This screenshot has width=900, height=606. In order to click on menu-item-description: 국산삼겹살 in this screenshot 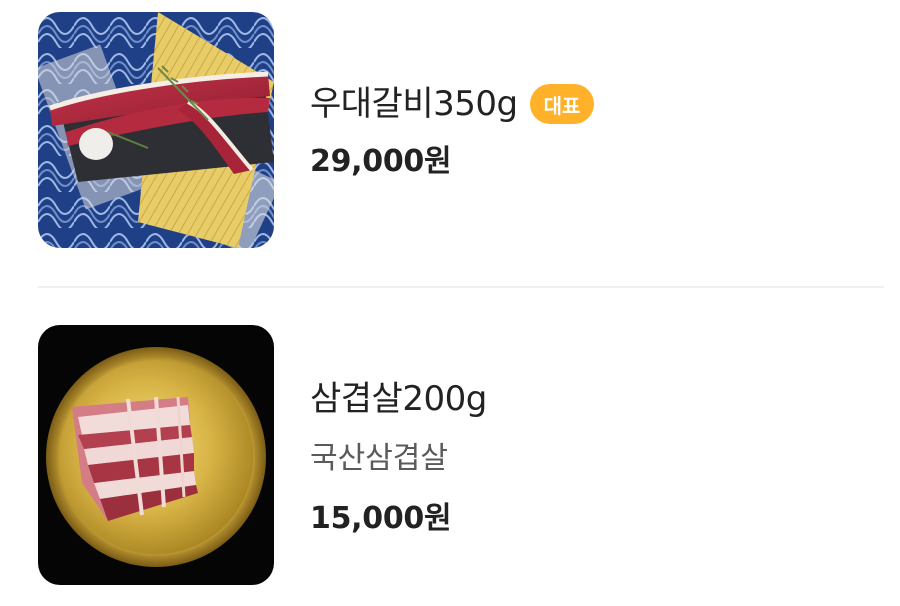, I will do `click(379, 458)`.